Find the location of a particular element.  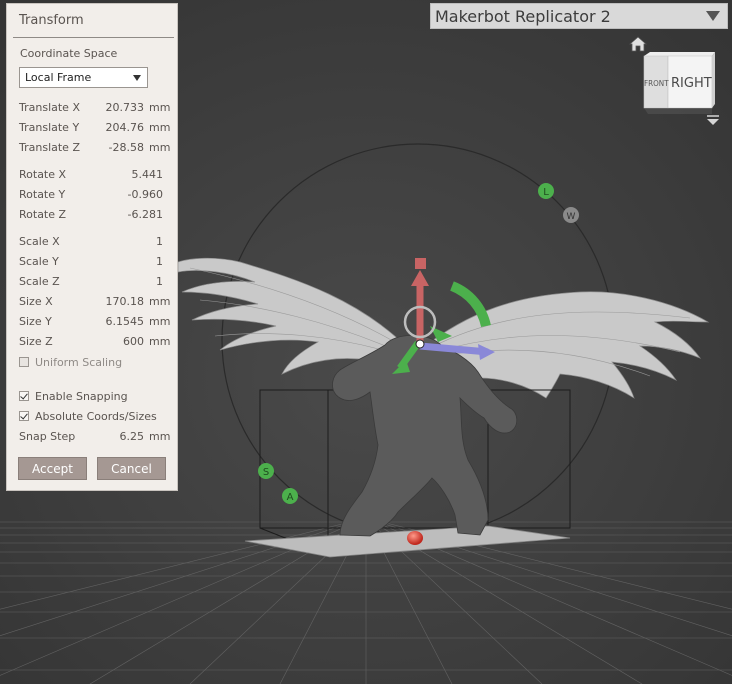

uniform-scaling-box is located at coordinates (24, 362).